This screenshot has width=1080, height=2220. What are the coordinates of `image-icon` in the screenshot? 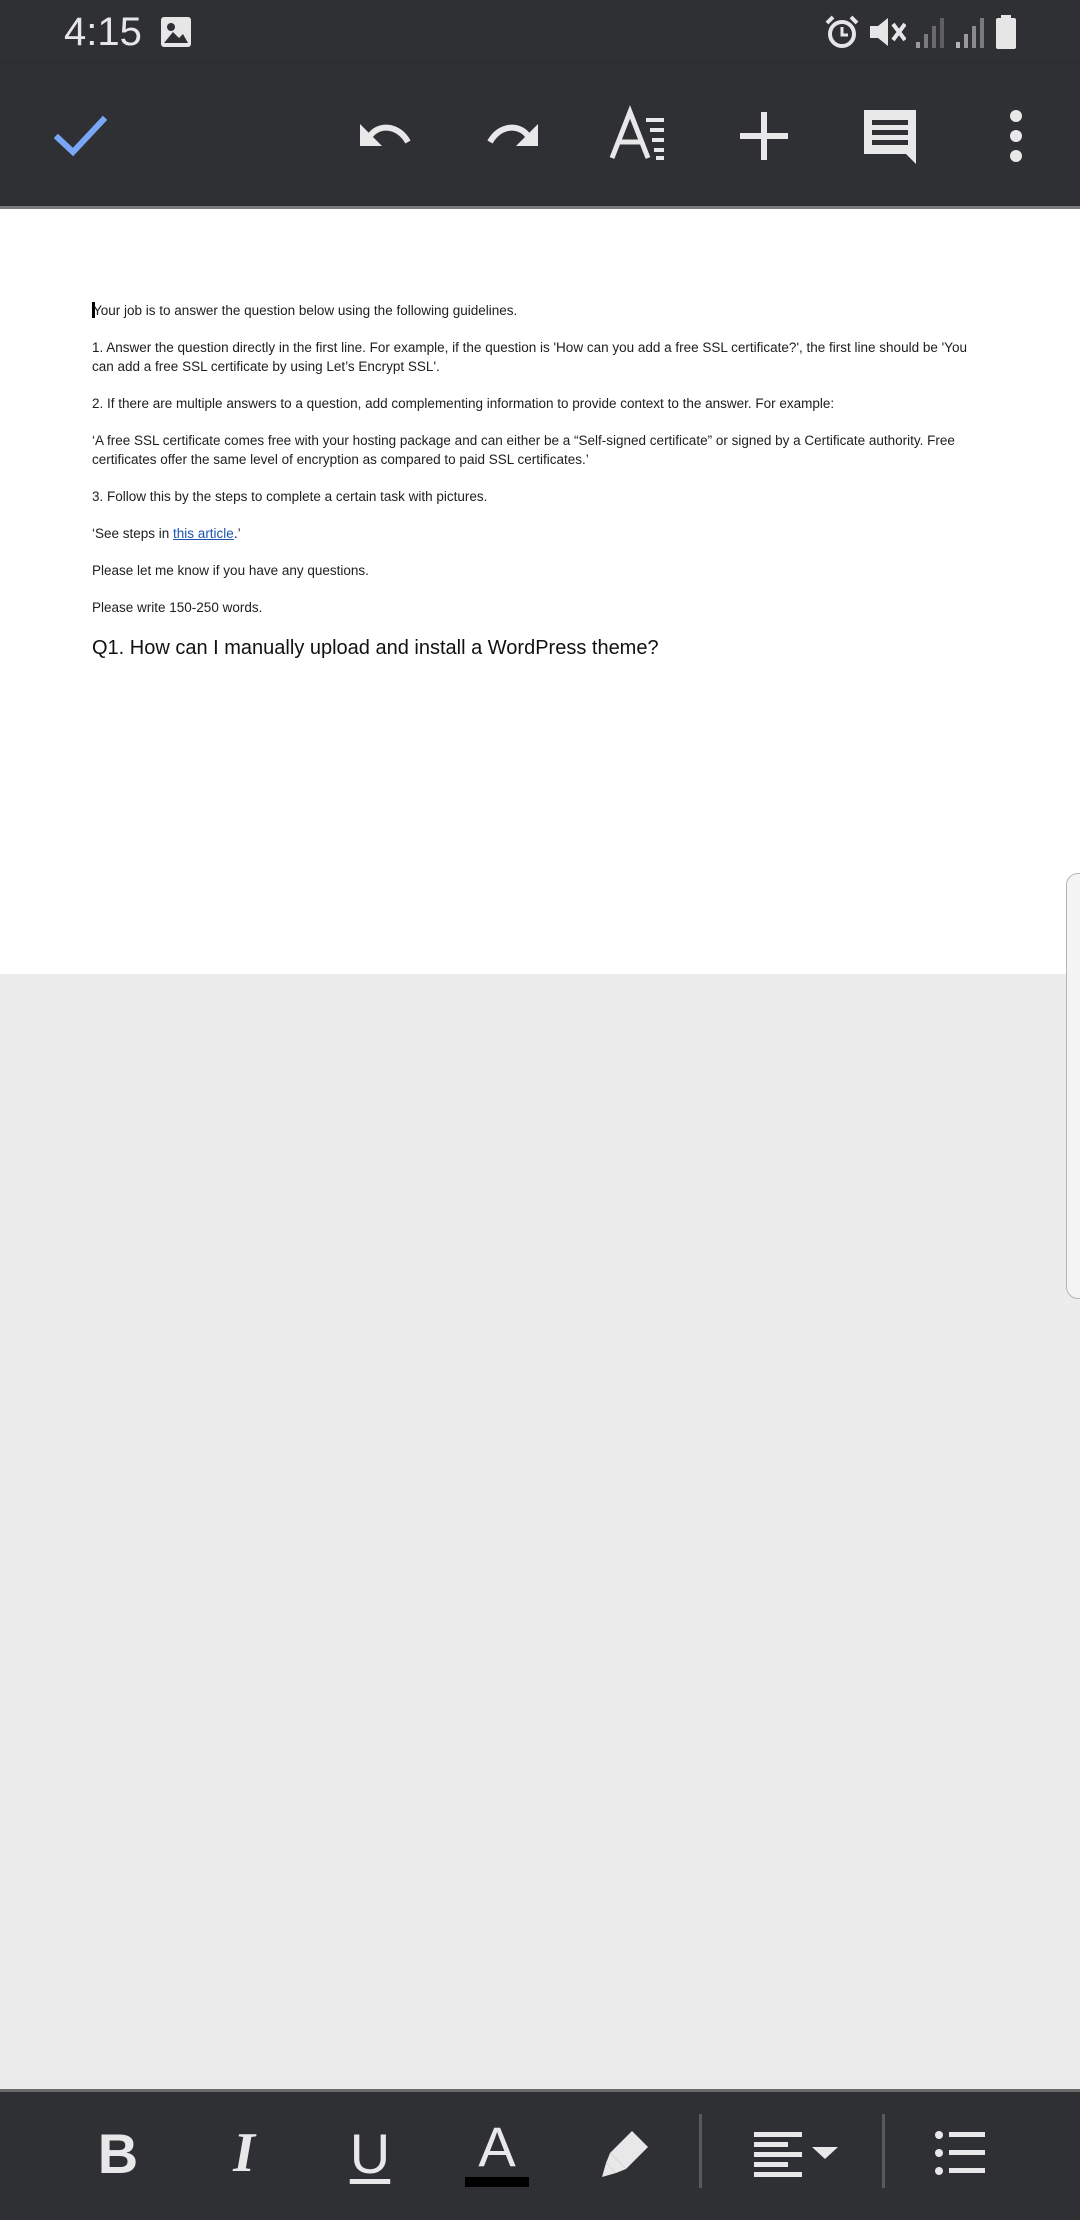 It's located at (176, 32).